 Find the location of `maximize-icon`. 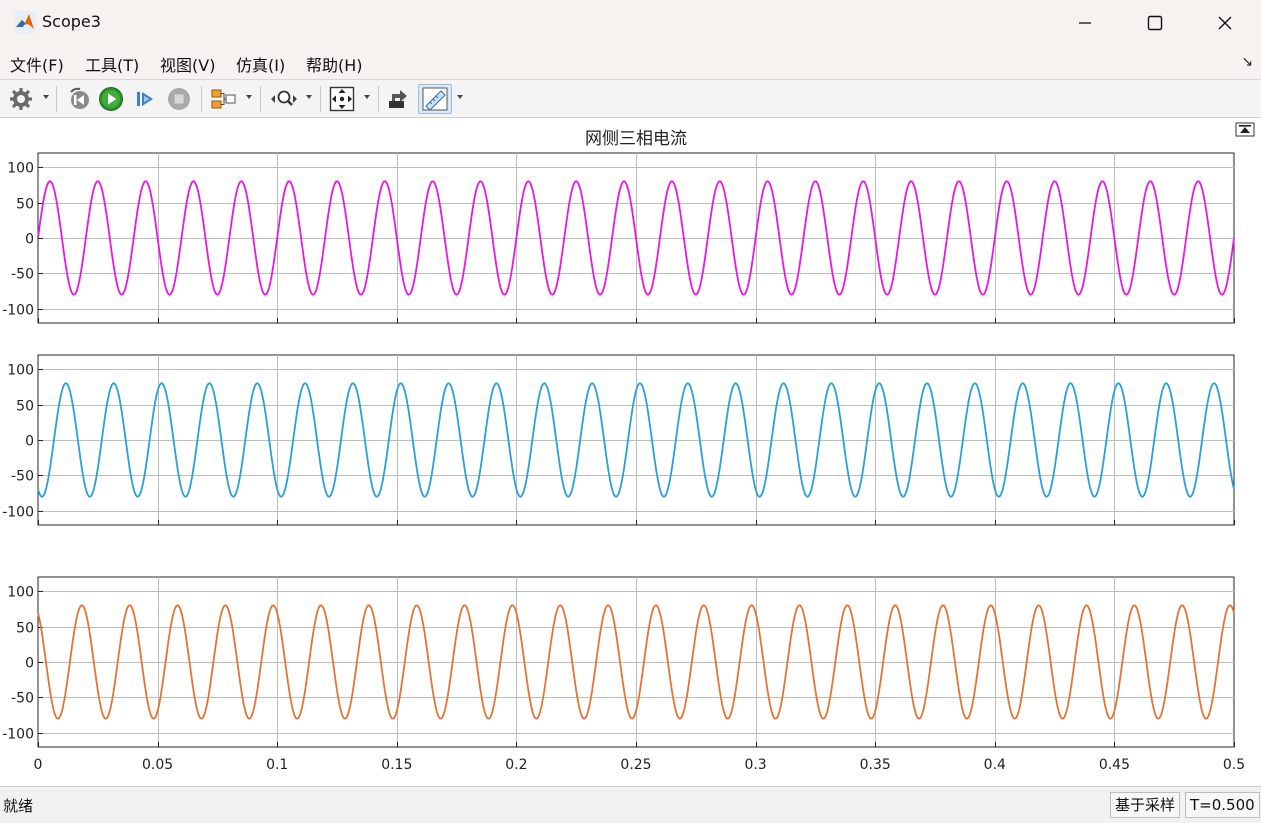

maximize-icon is located at coordinates (1155, 22).